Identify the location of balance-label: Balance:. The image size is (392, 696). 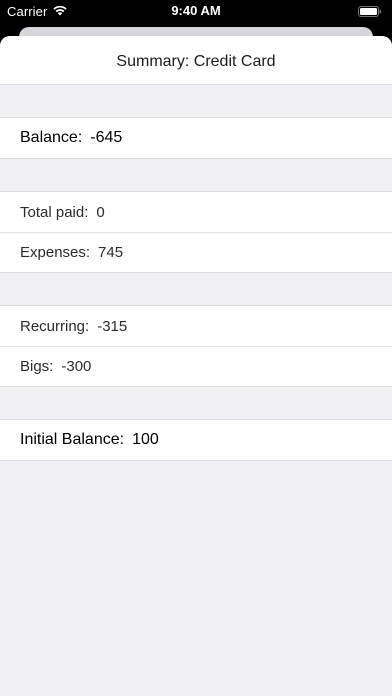
(51, 137).